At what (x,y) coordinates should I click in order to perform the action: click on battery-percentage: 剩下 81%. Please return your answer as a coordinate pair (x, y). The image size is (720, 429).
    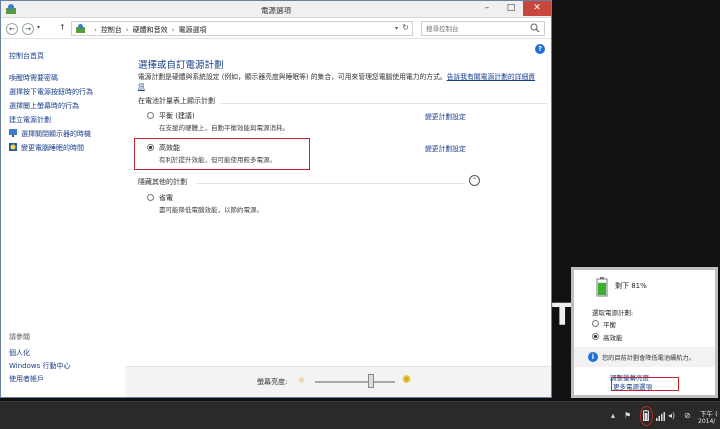
    Looking at the image, I should click on (631, 286).